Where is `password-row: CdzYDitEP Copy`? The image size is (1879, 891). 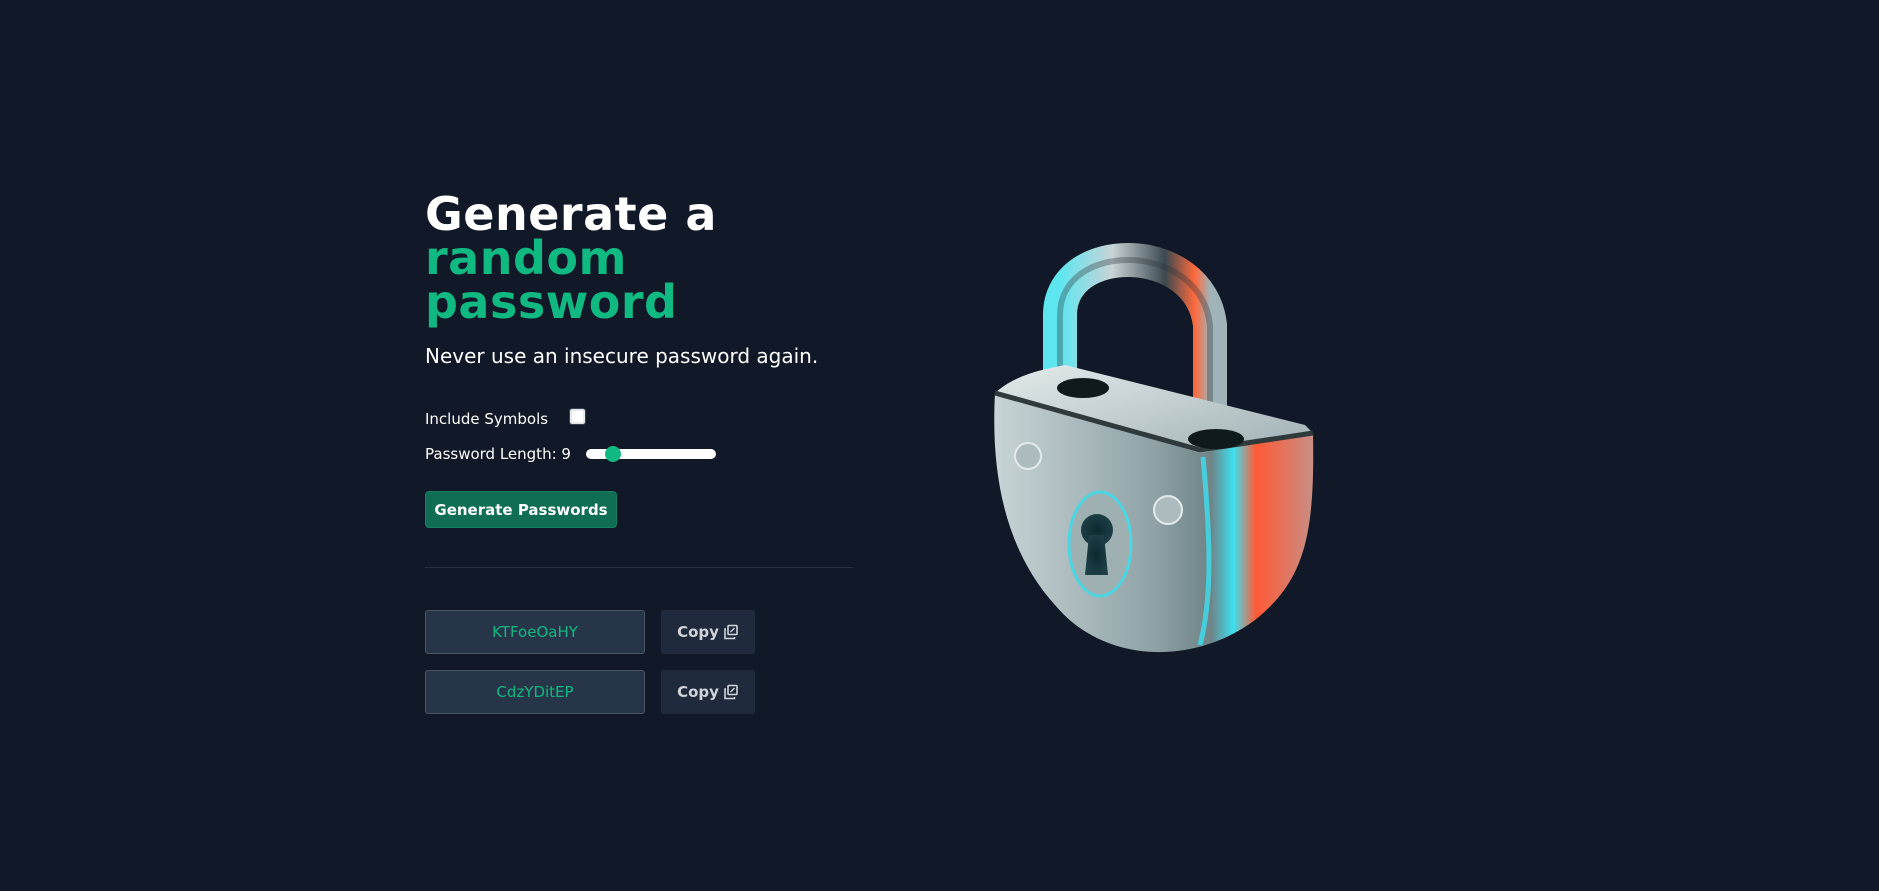
password-row: CdzYDitEP Copy is located at coordinates (590, 692).